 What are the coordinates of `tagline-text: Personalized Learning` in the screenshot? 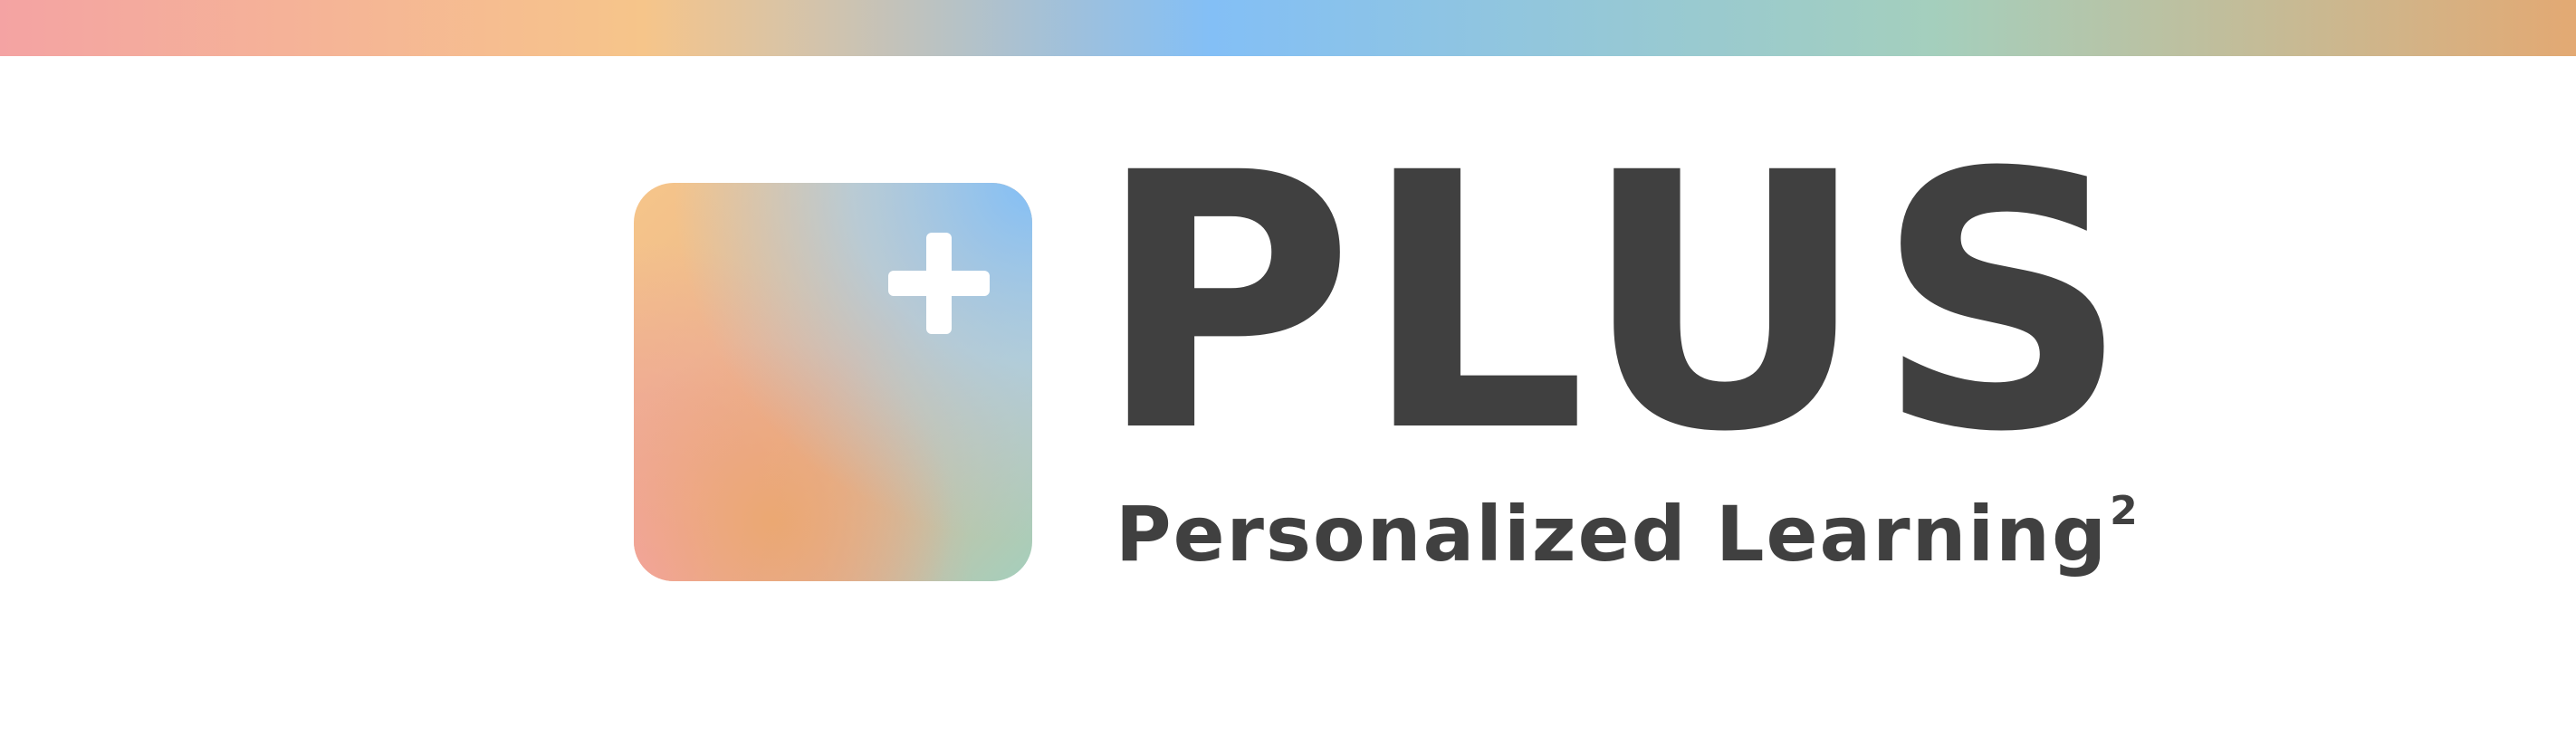 It's located at (1612, 534).